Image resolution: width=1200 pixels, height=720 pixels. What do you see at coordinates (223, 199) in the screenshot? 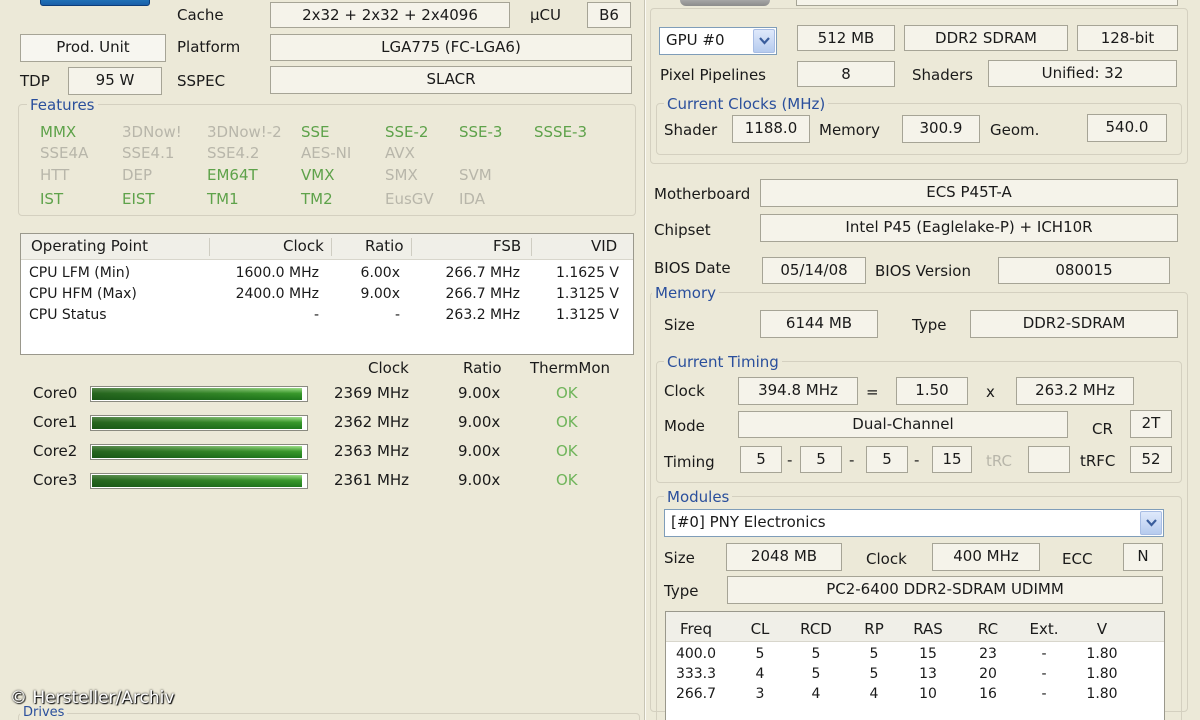
I see `feature-flag: TM1` at bounding box center [223, 199].